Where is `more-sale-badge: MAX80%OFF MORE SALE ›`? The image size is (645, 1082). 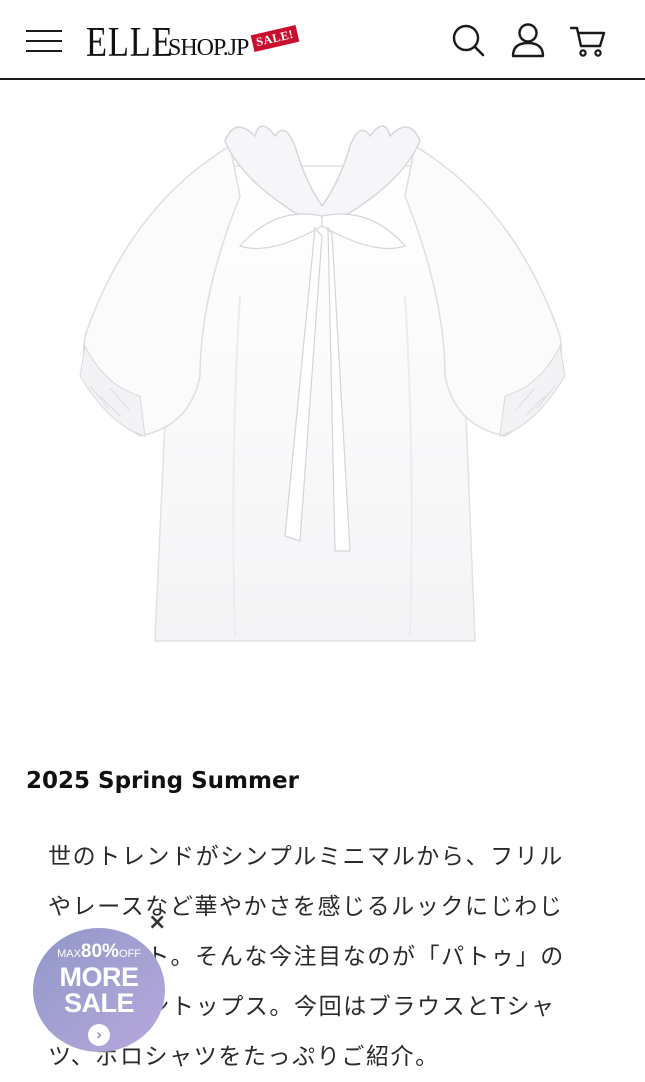 more-sale-badge: MAX80%OFF MORE SALE › is located at coordinates (99, 990).